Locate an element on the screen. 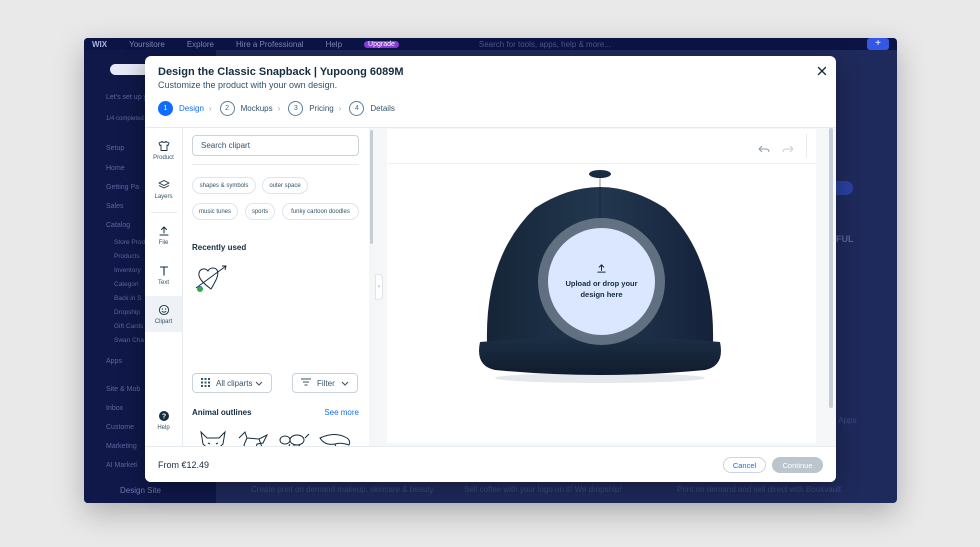  step-design: 1 Design › is located at coordinates (185, 108).